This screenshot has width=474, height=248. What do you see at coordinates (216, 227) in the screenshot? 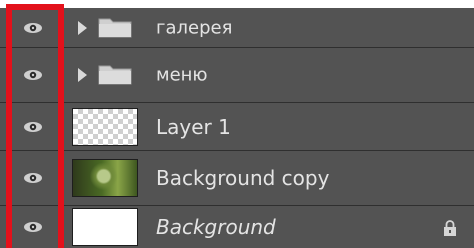
I see `layer-name: Background` at bounding box center [216, 227].